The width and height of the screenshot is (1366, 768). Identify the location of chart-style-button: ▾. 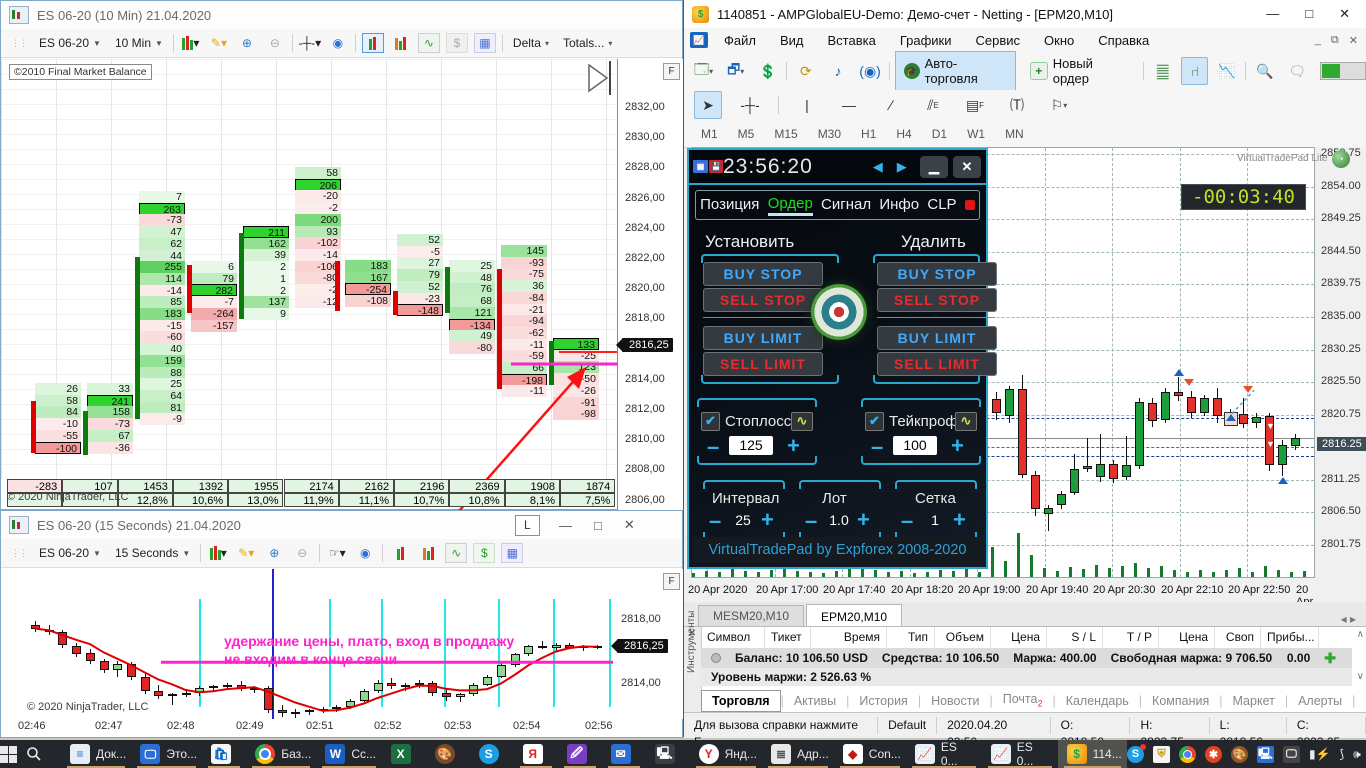
(218, 553).